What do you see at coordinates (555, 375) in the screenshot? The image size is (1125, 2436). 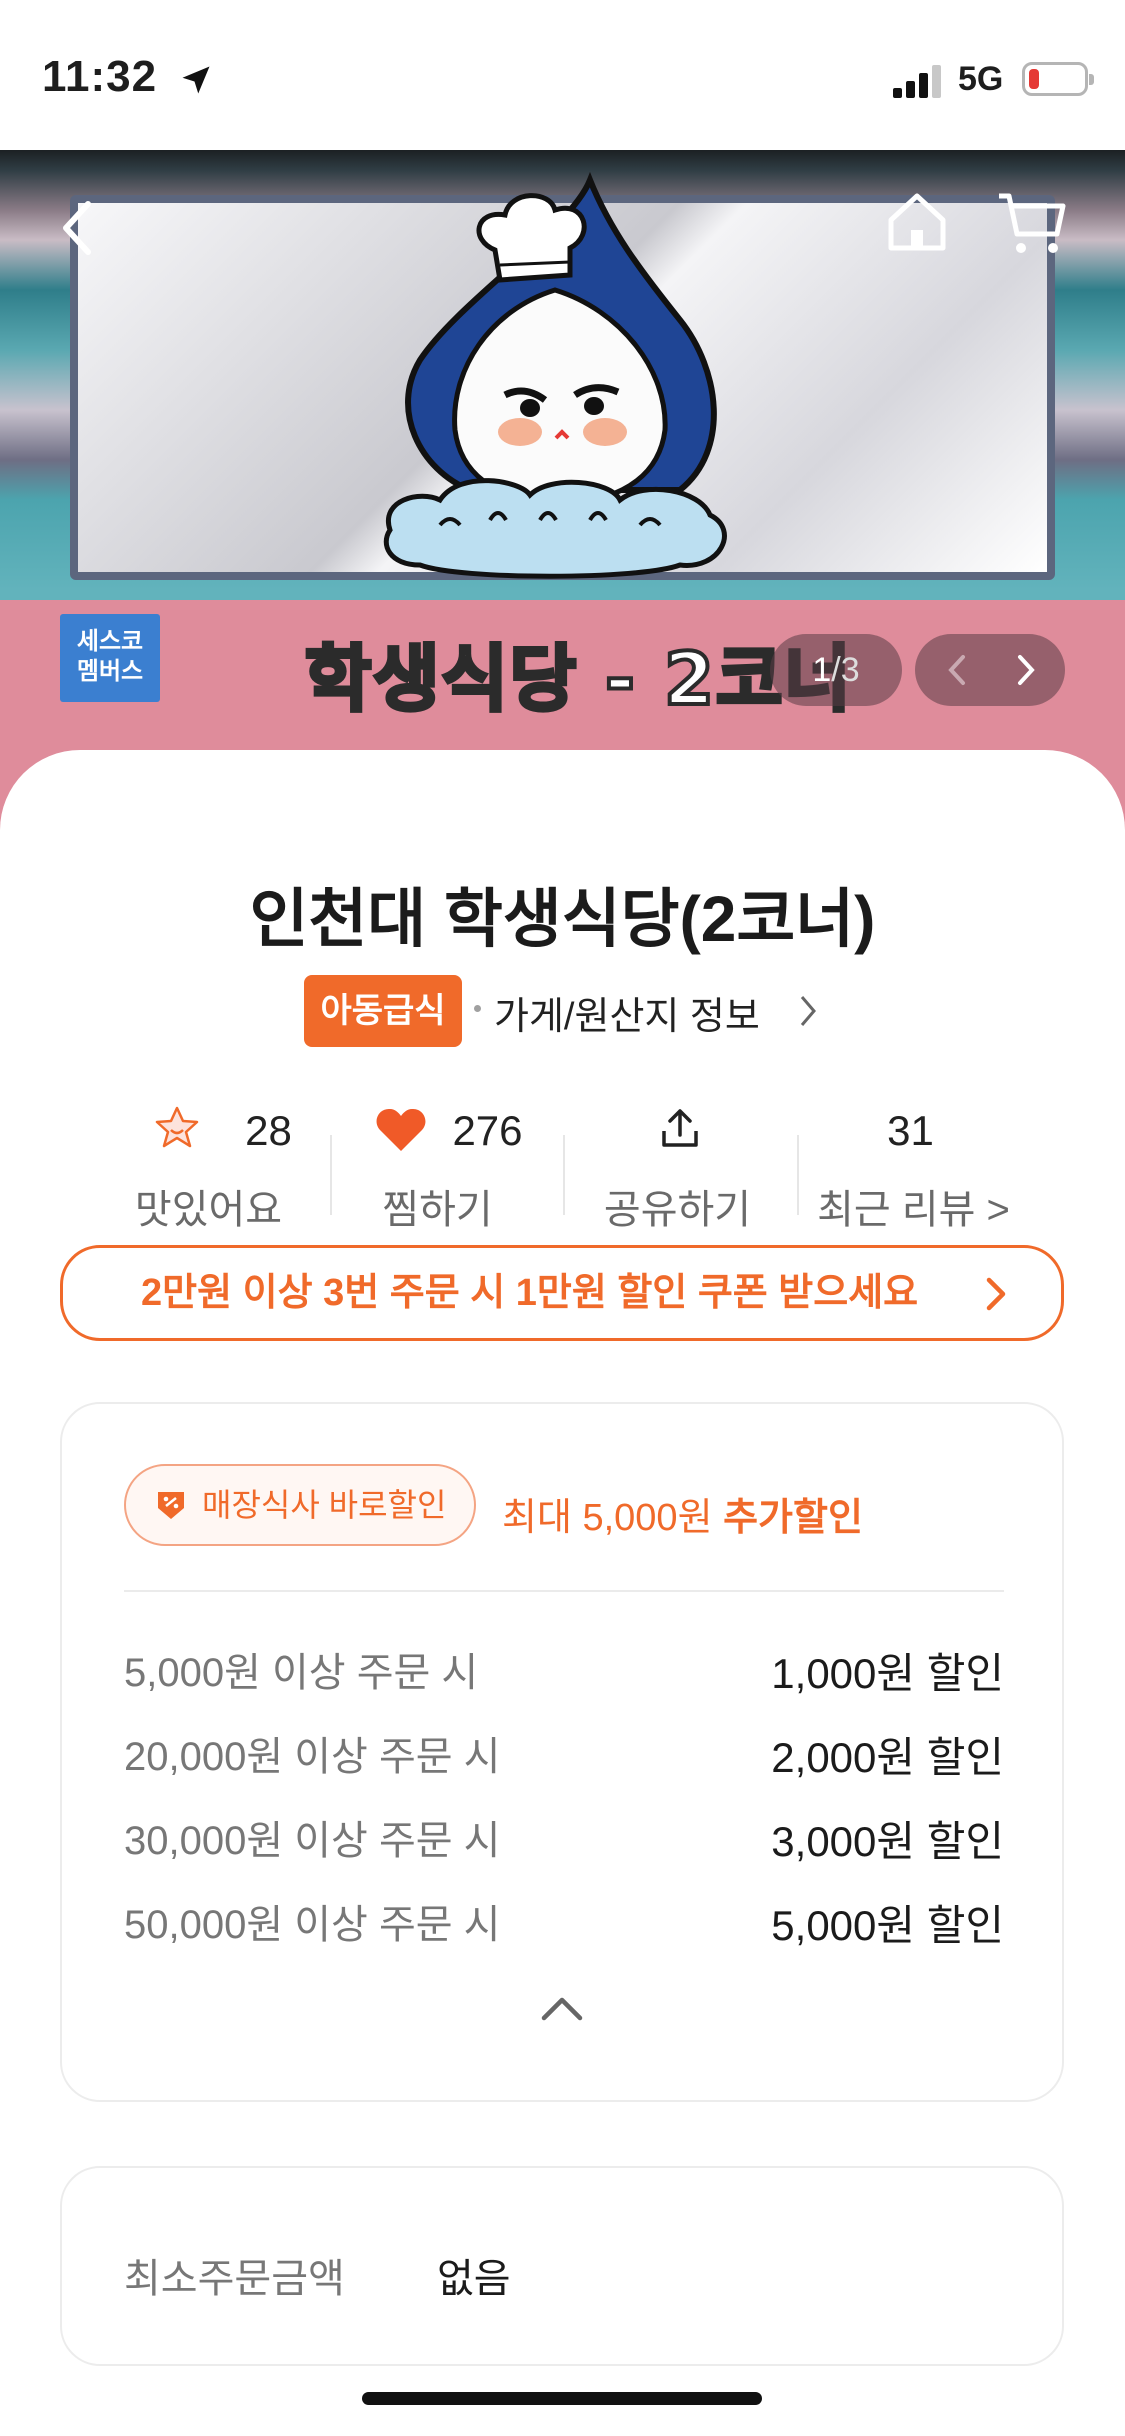 I see `mascot-illustration` at bounding box center [555, 375].